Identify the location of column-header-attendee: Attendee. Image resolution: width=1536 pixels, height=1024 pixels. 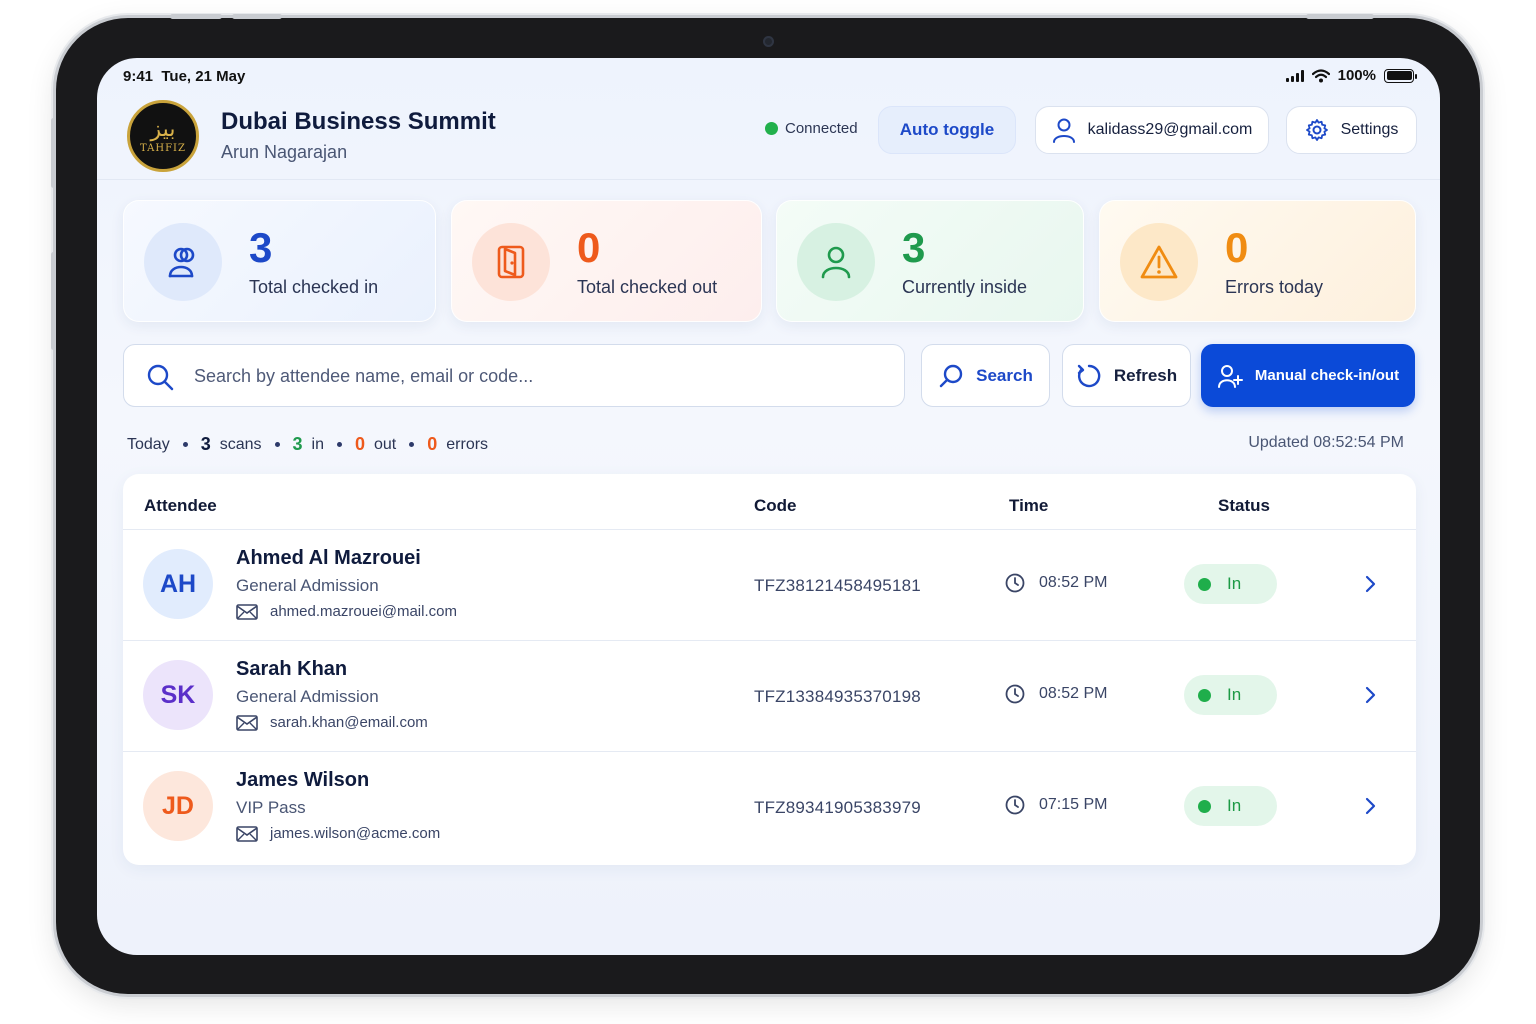
(180, 506).